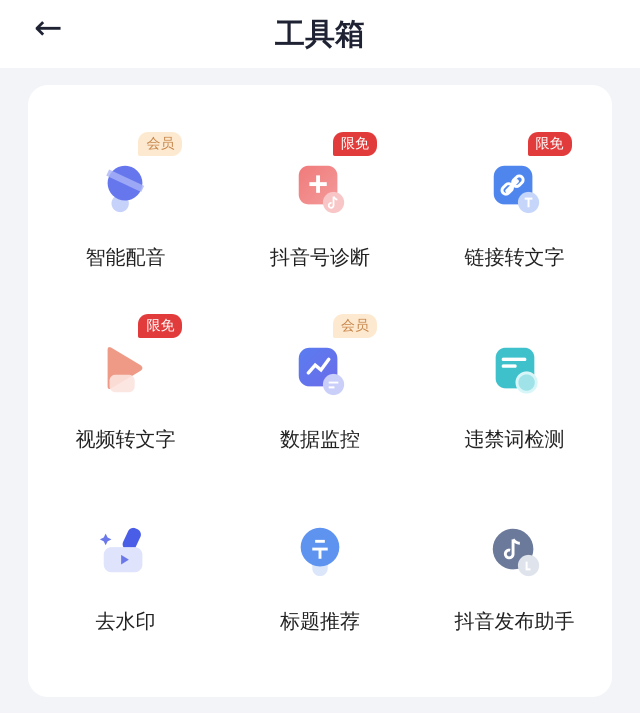 The width and height of the screenshot is (640, 713). What do you see at coordinates (48, 28) in the screenshot?
I see `back-button: ←` at bounding box center [48, 28].